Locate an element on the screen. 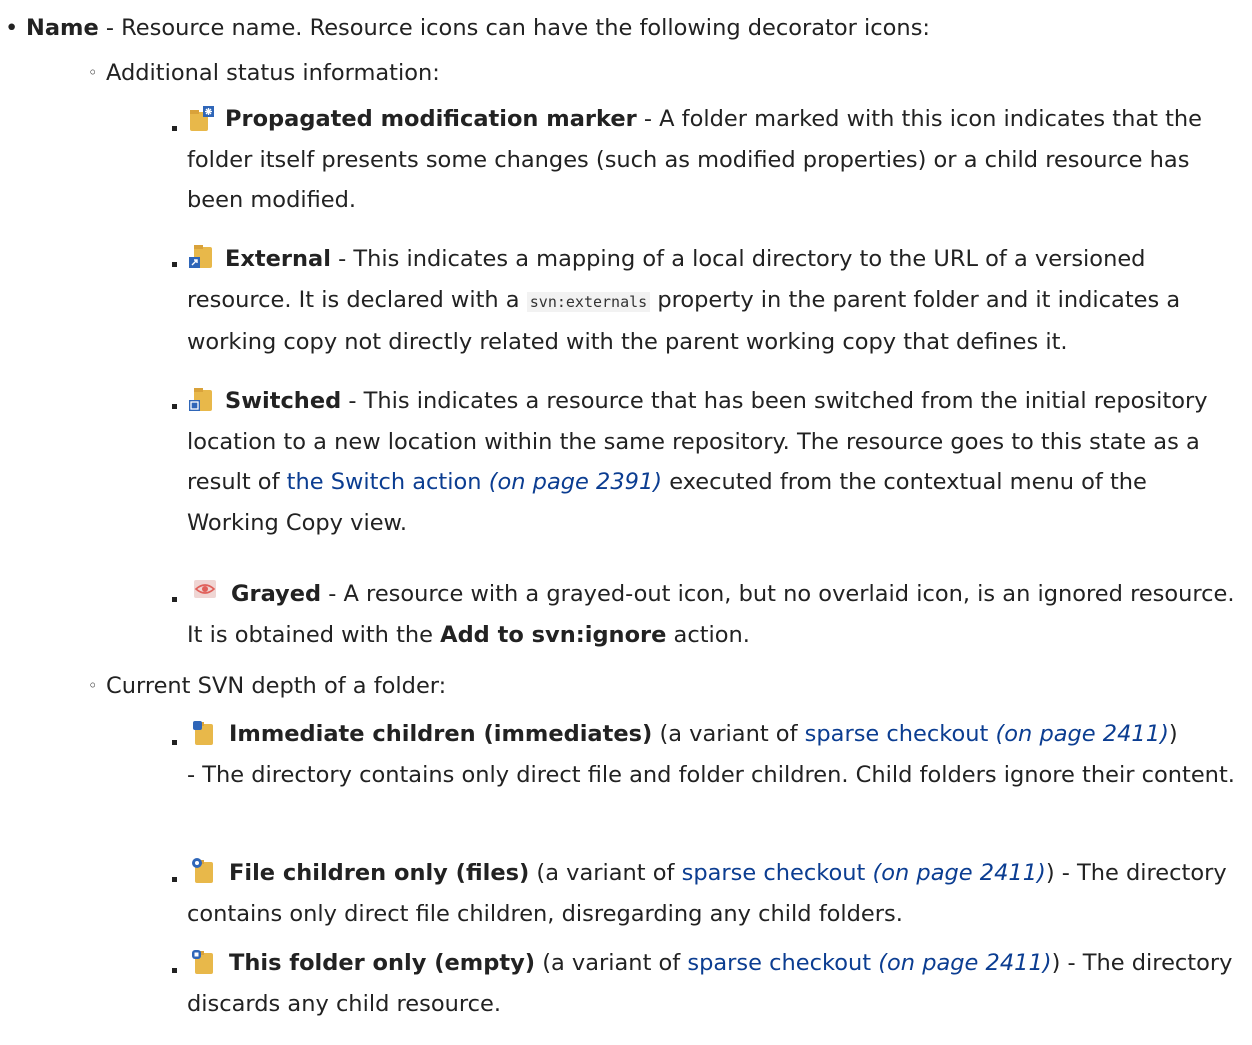 This screenshot has height=1045, width=1252. switch-action-pageref: (on page 2391) is located at coordinates (575, 482).